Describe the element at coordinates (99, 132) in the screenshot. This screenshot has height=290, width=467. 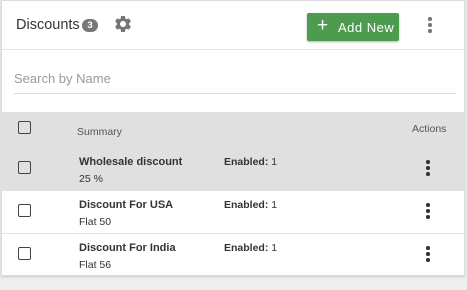
I see `column-summary: Summary` at that location.